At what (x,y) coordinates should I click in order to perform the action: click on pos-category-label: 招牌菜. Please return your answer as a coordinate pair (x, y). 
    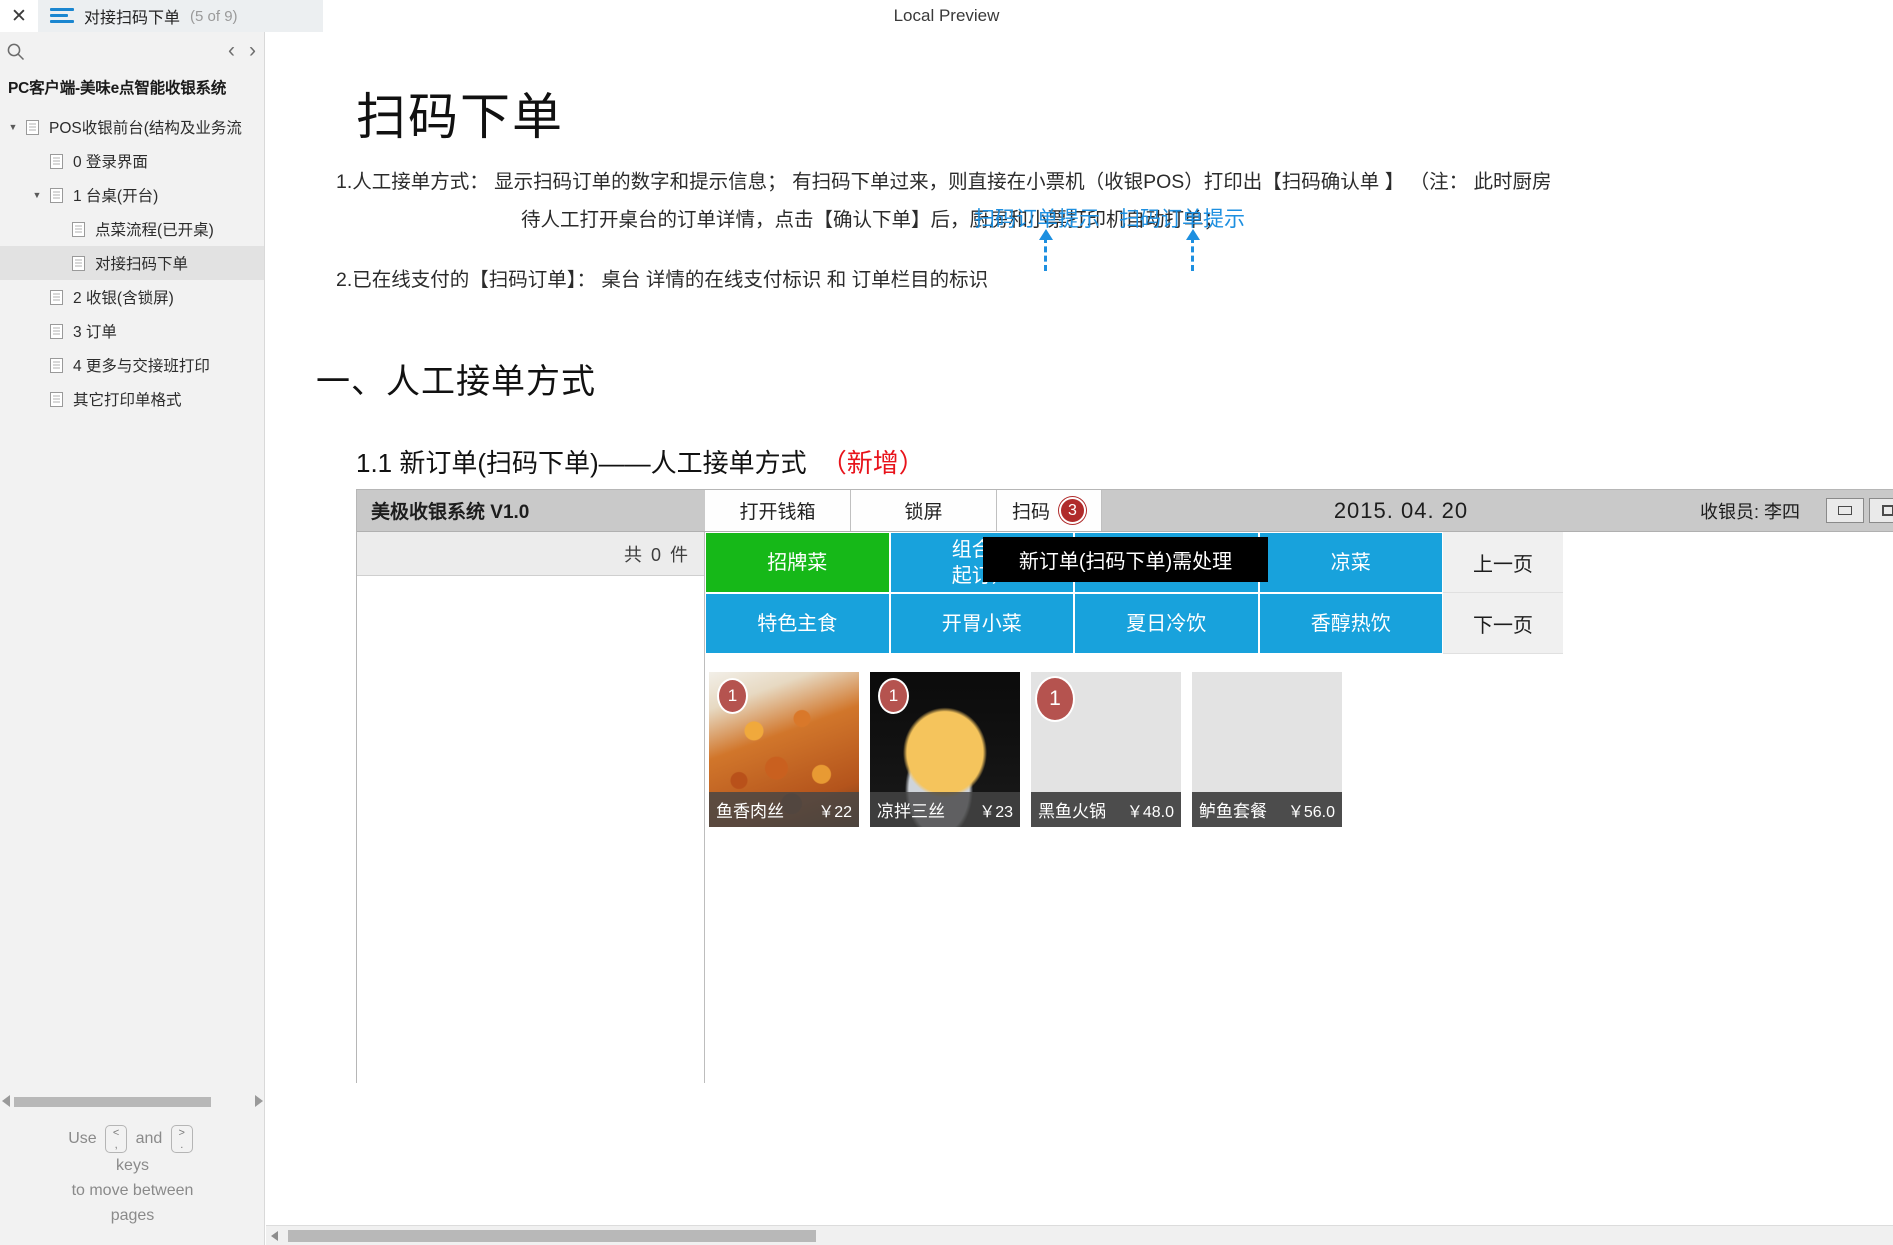
    Looking at the image, I should click on (797, 562).